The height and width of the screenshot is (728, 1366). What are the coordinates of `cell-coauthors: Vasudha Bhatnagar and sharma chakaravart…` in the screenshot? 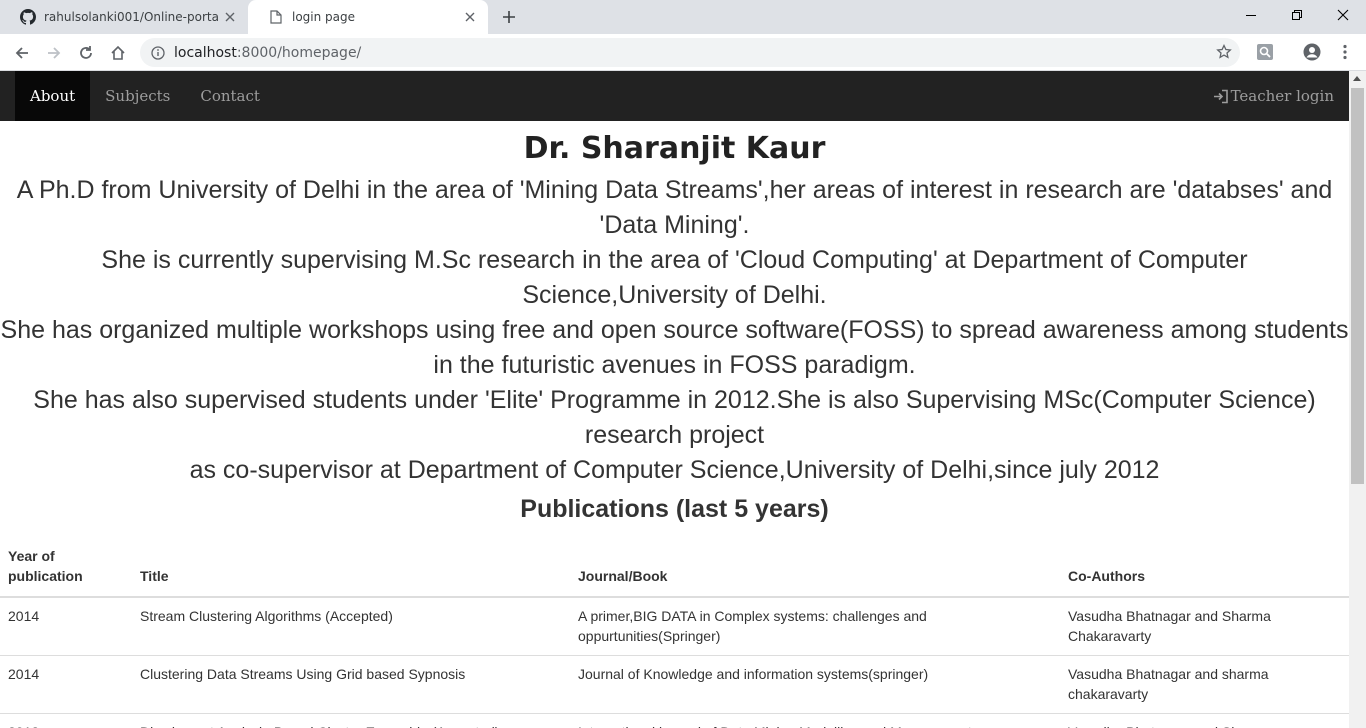 It's located at (1204, 684).